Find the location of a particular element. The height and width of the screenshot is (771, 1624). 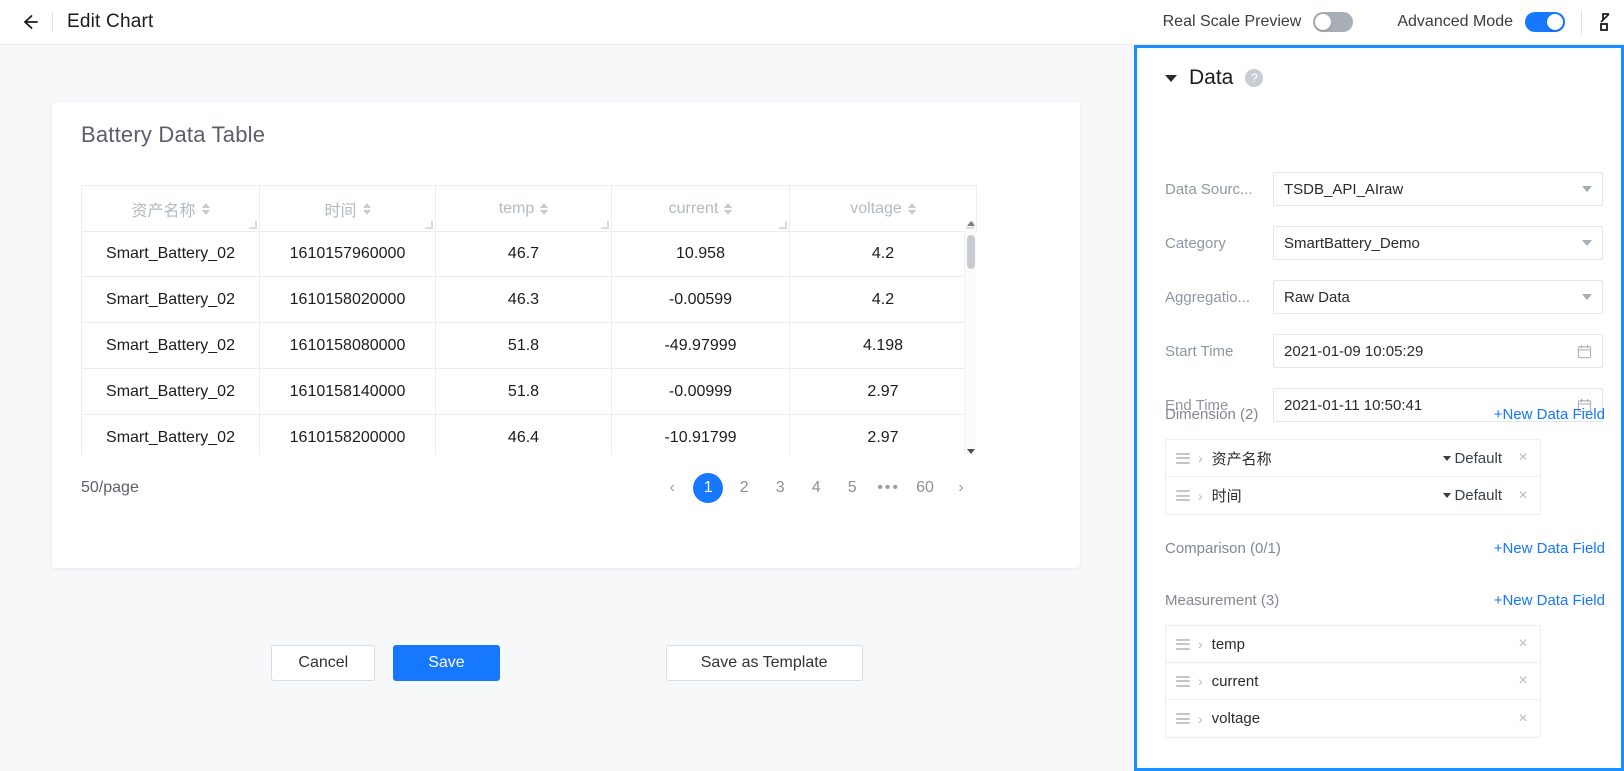

cell-temp: 46.3 is located at coordinates (523, 299).